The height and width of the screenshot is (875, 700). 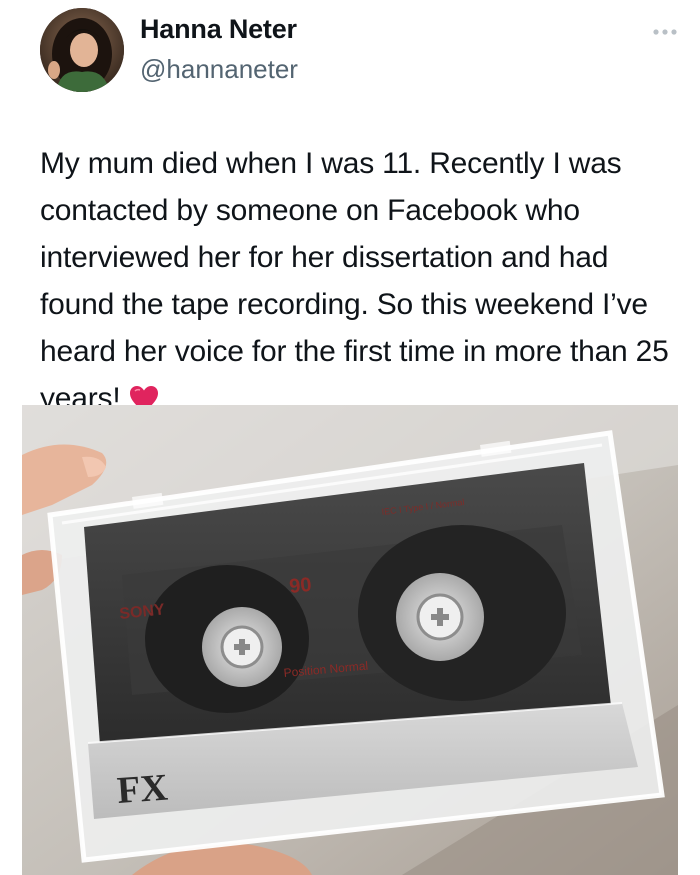 What do you see at coordinates (218, 29) in the screenshot?
I see `author-name: Hanna Neter` at bounding box center [218, 29].